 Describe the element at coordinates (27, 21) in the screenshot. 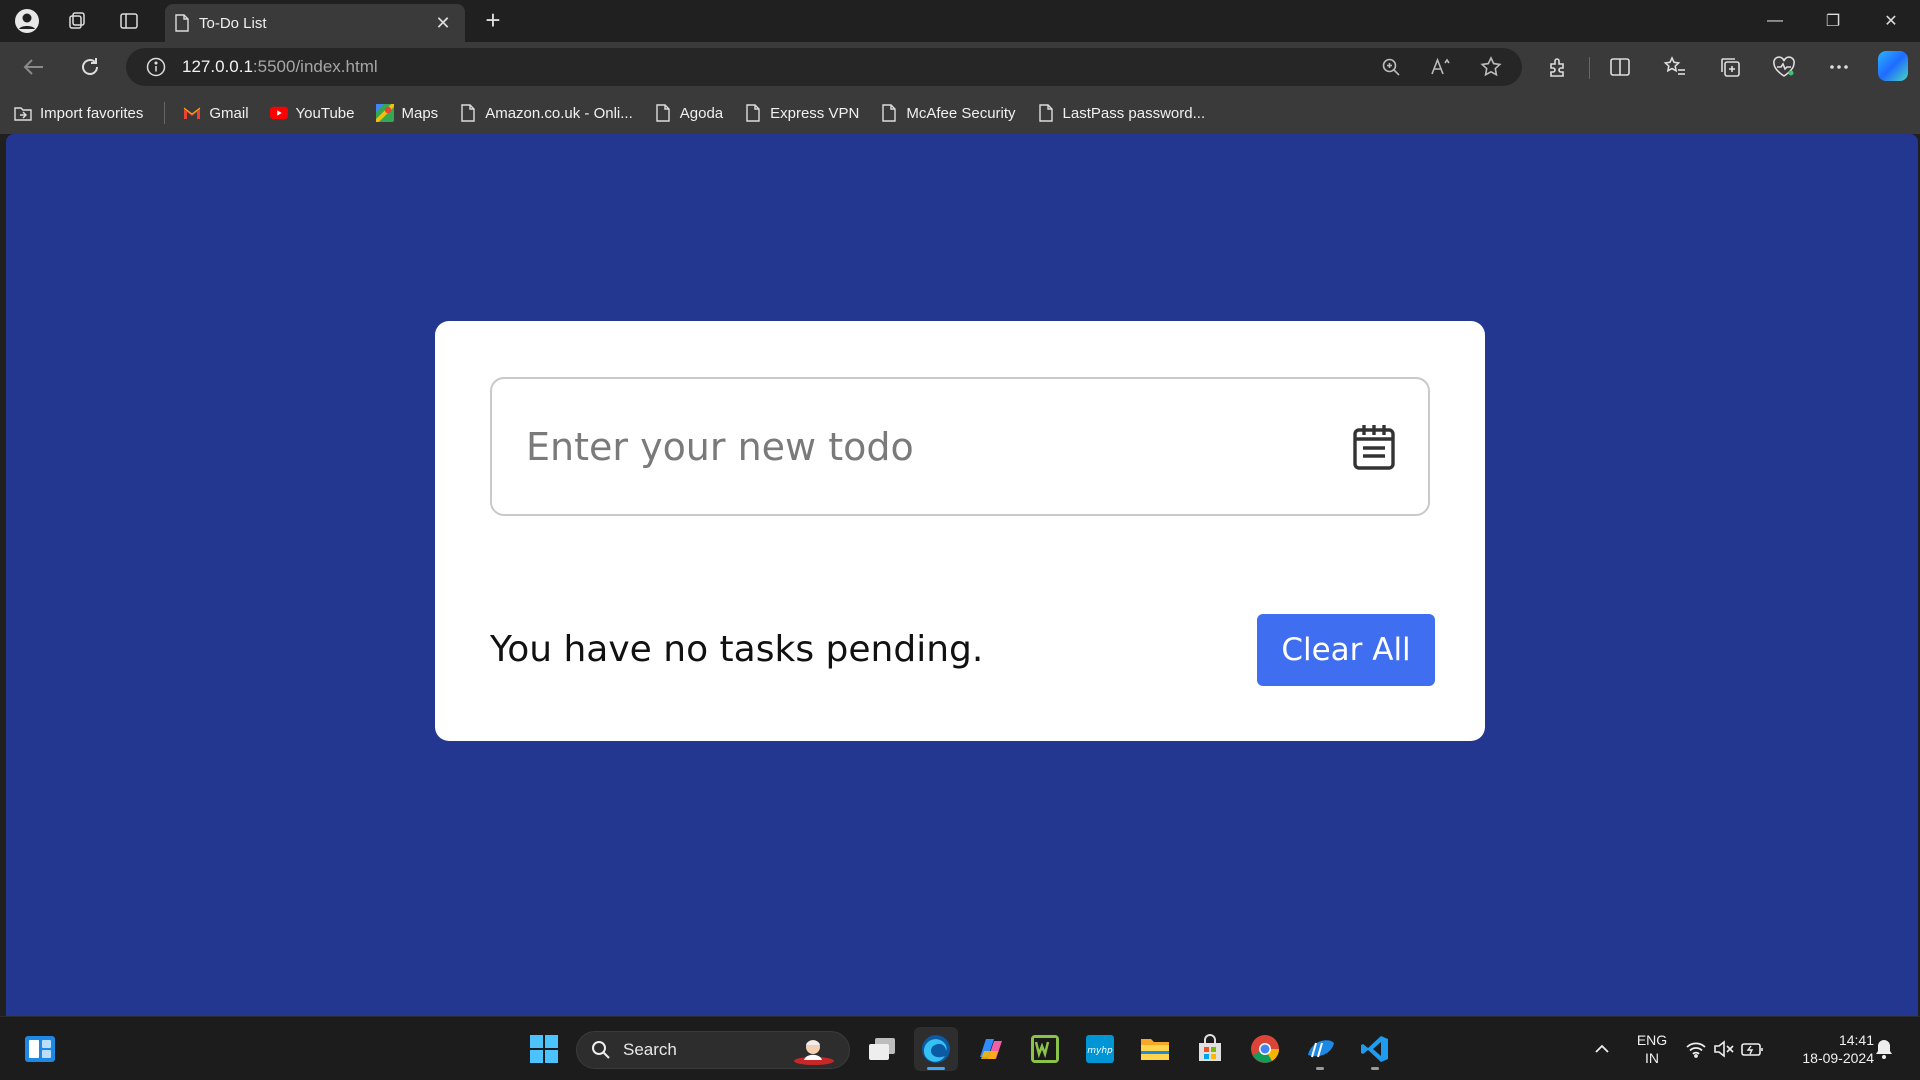

I see `profile-icon` at that location.